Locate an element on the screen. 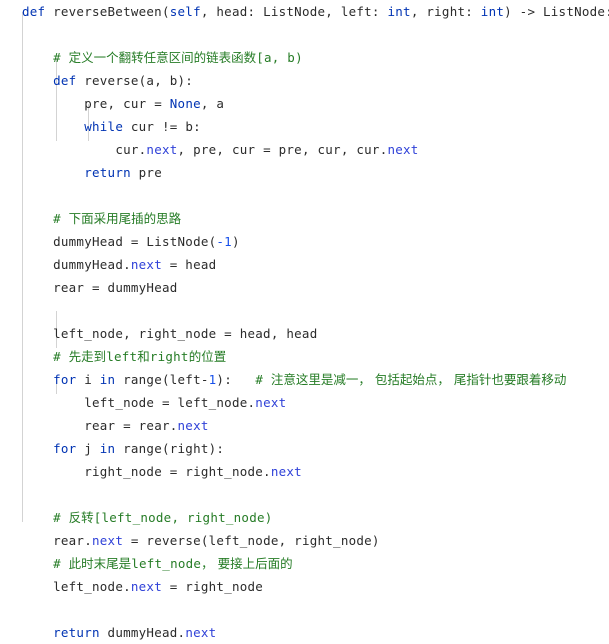 The height and width of the screenshot is (644, 609). code-token: pre, cur = is located at coordinates (127, 103).